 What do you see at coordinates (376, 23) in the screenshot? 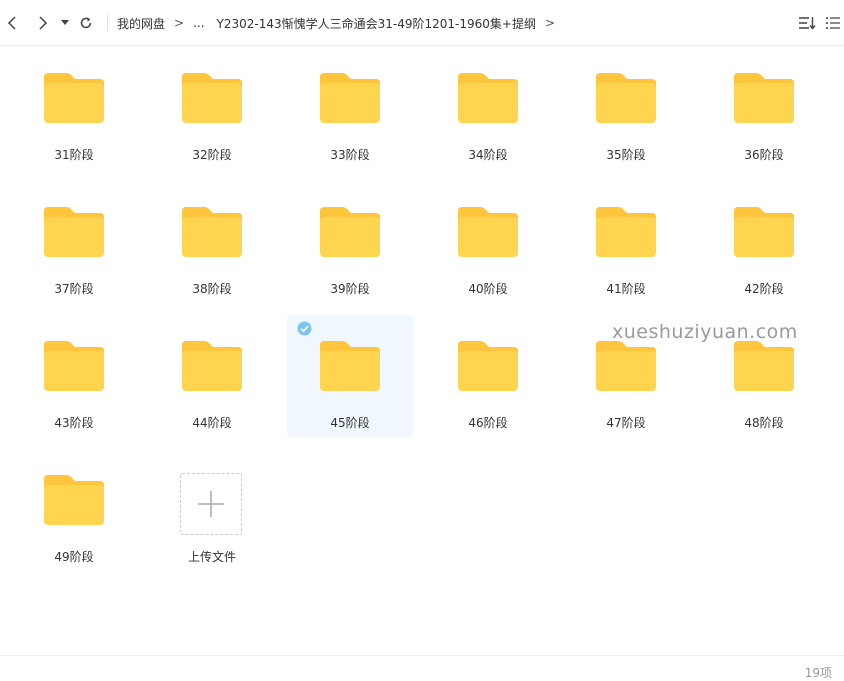
I see `breadcrumb-current: Y2302-143惭愧学人三命通会31-49阶1201-1960集+提纲` at bounding box center [376, 23].